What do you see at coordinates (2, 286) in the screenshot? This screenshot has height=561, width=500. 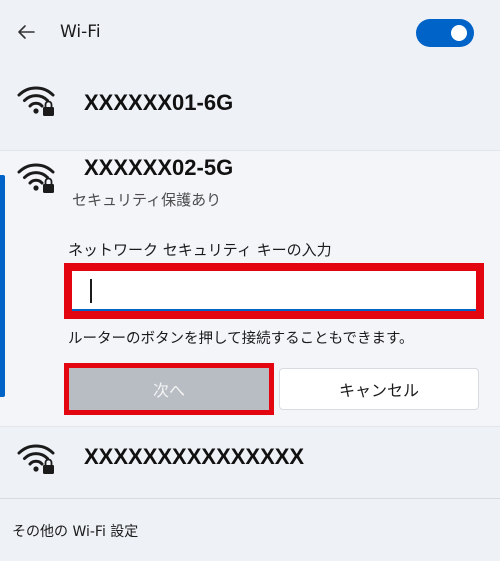 I see `selection-indicator` at bounding box center [2, 286].